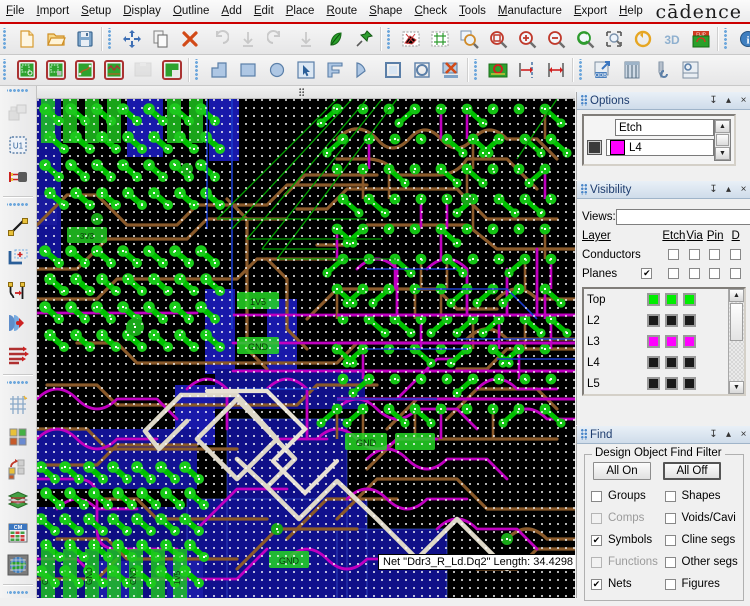  I want to click on layer-scroll-down-button: ▼, so click(736, 387).